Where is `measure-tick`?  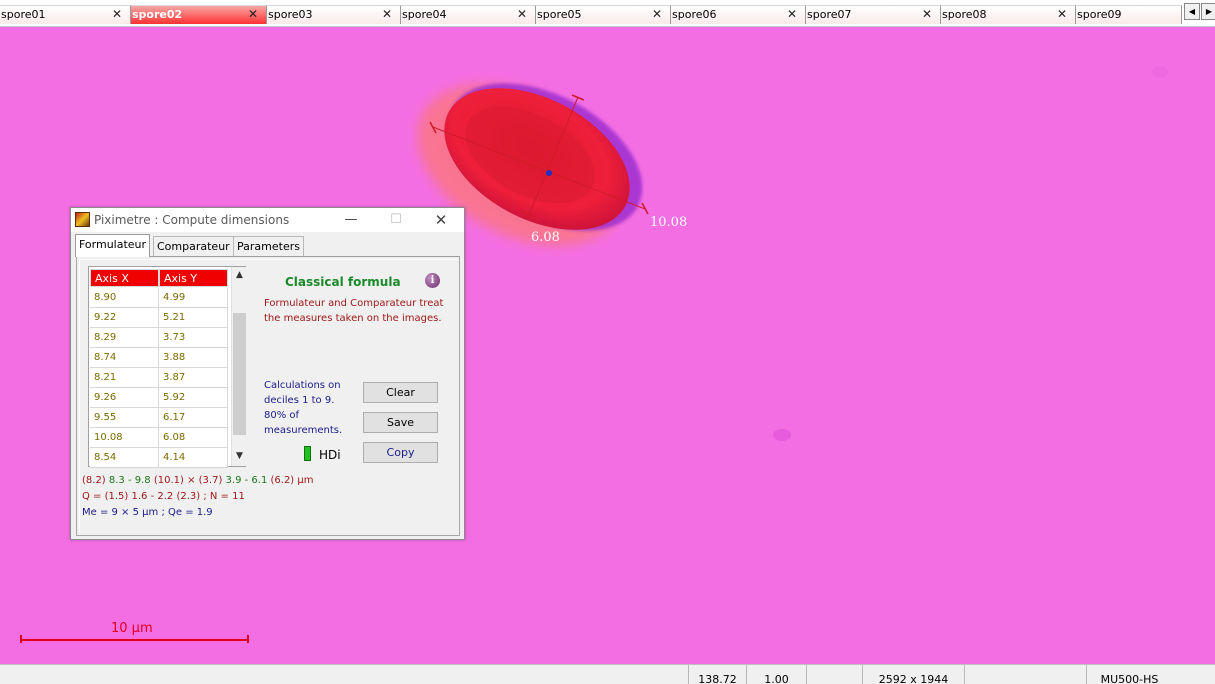 measure-tick is located at coordinates (578, 97).